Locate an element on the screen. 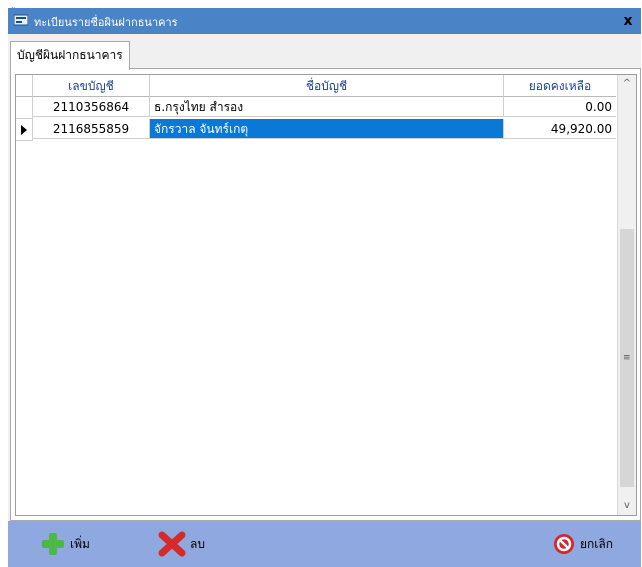  scroll-grip-icon: ≡ is located at coordinates (627, 358).